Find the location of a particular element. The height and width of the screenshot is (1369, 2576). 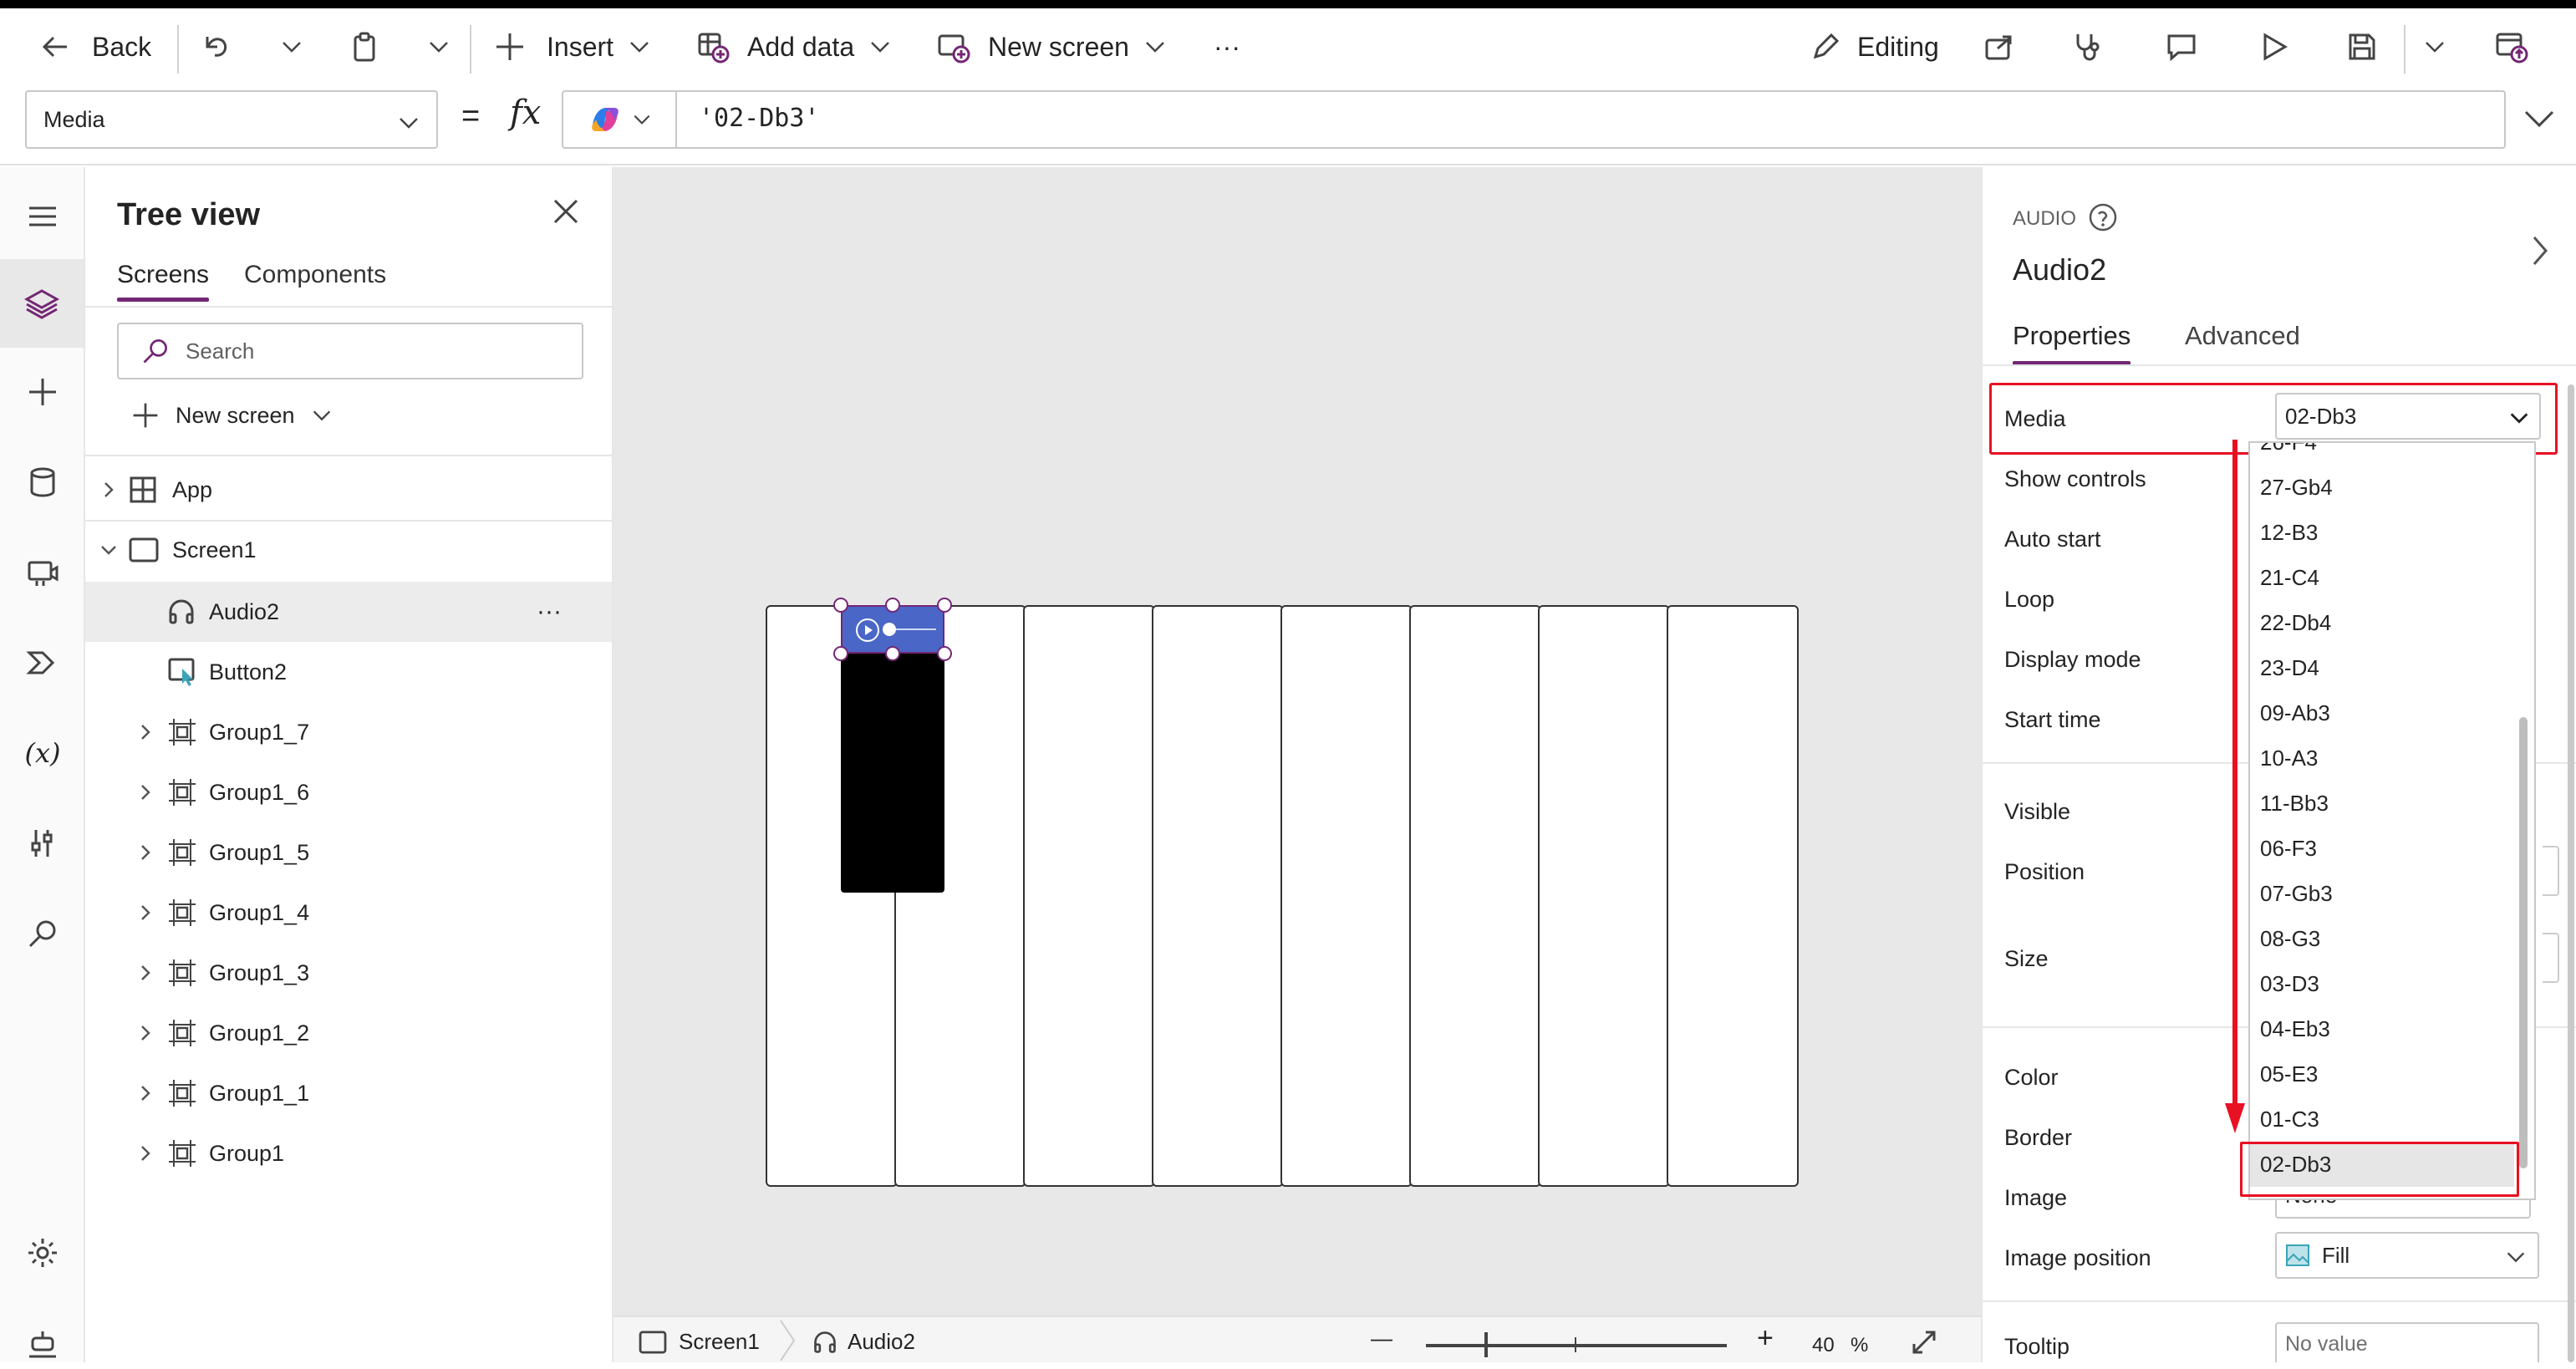

dropdown-option: 07-Gb3 is located at coordinates (2382, 894).